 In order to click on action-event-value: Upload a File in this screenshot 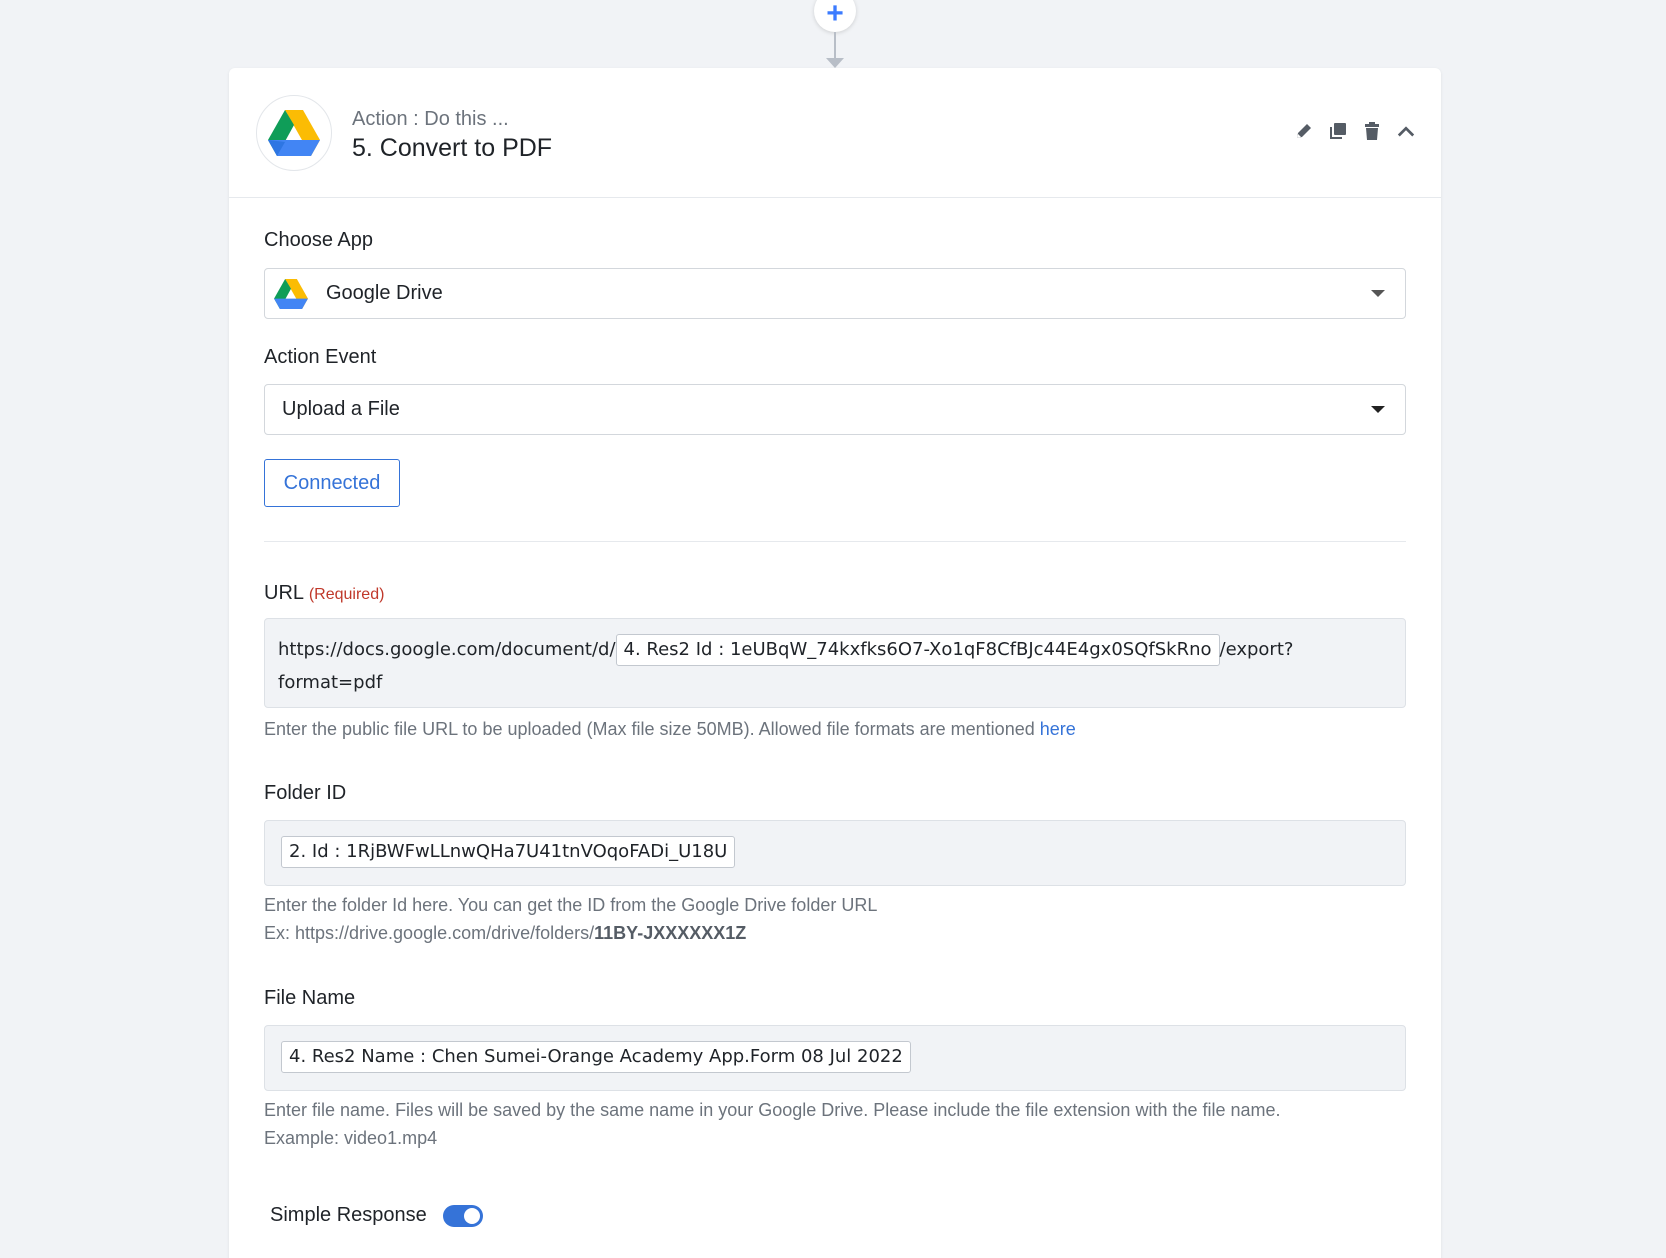, I will do `click(341, 409)`.